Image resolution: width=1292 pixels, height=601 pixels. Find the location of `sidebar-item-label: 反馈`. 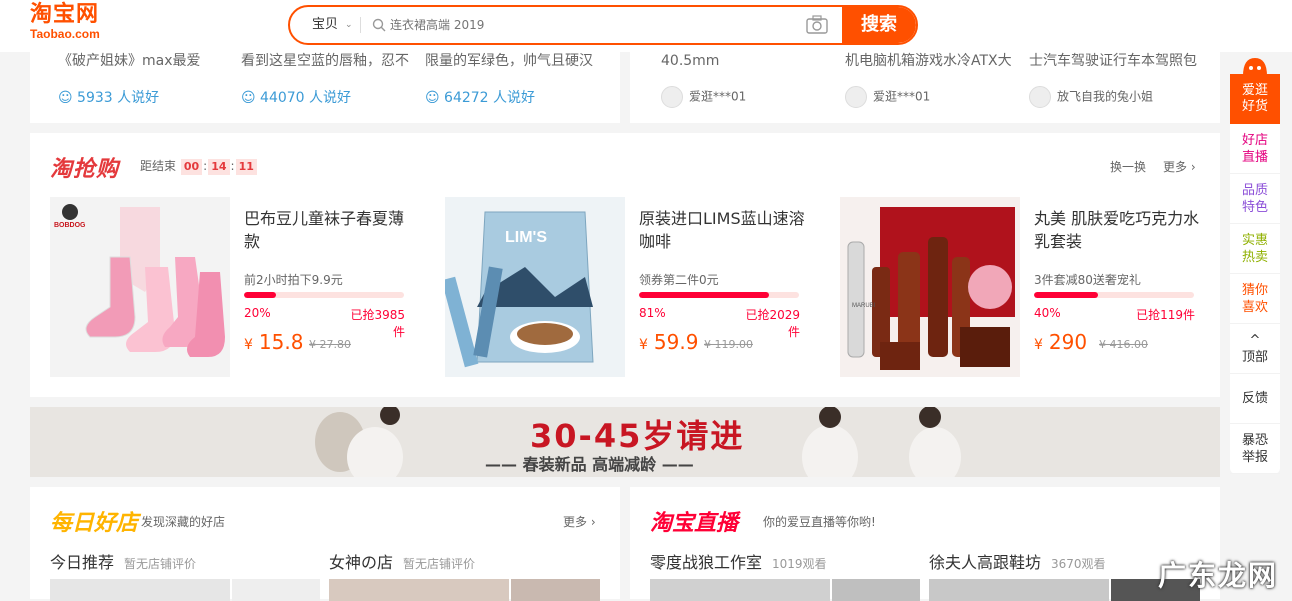

sidebar-item-label: 反馈 is located at coordinates (1254, 398).